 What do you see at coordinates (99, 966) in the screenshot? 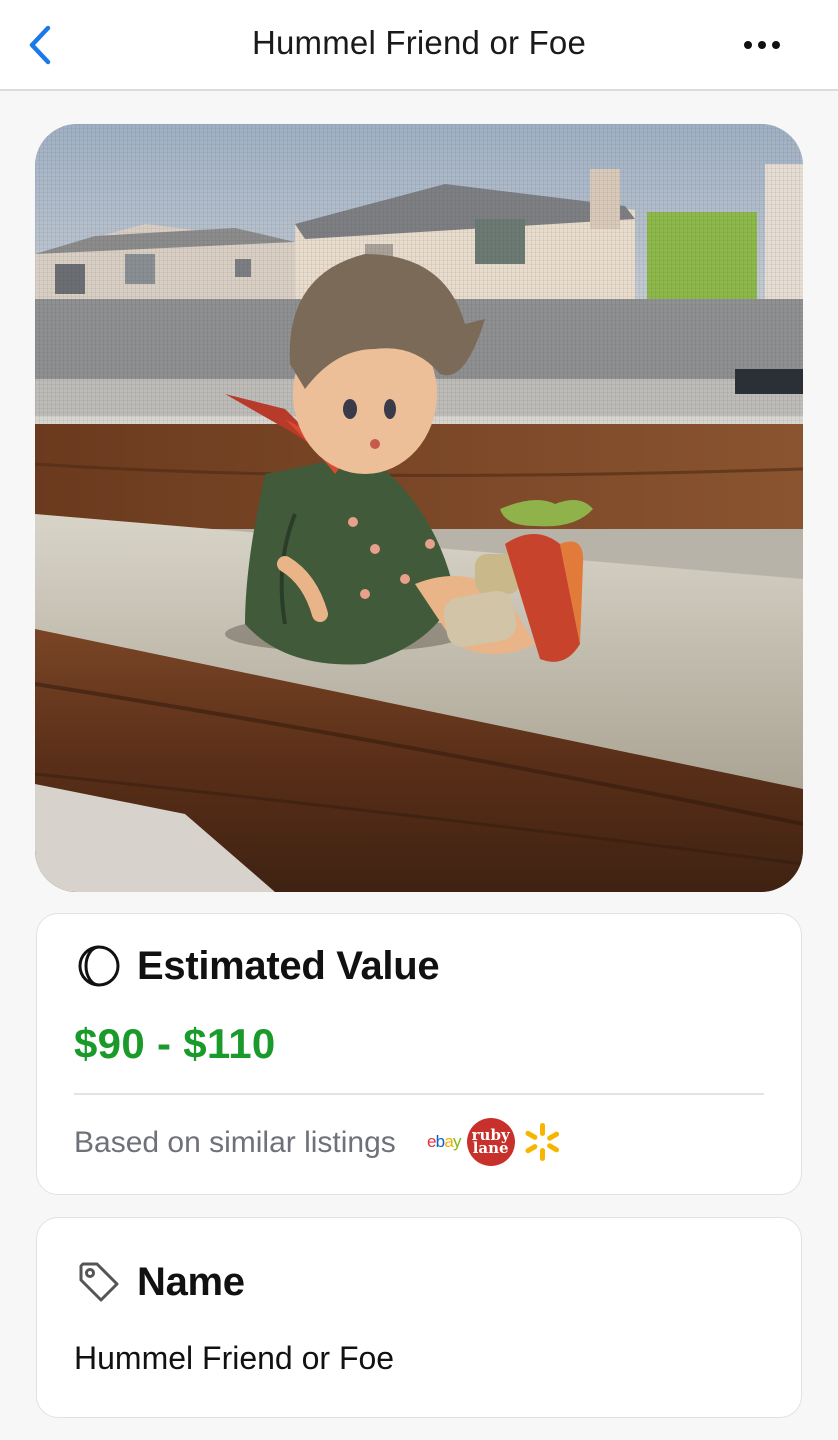
I see `moon-icon` at bounding box center [99, 966].